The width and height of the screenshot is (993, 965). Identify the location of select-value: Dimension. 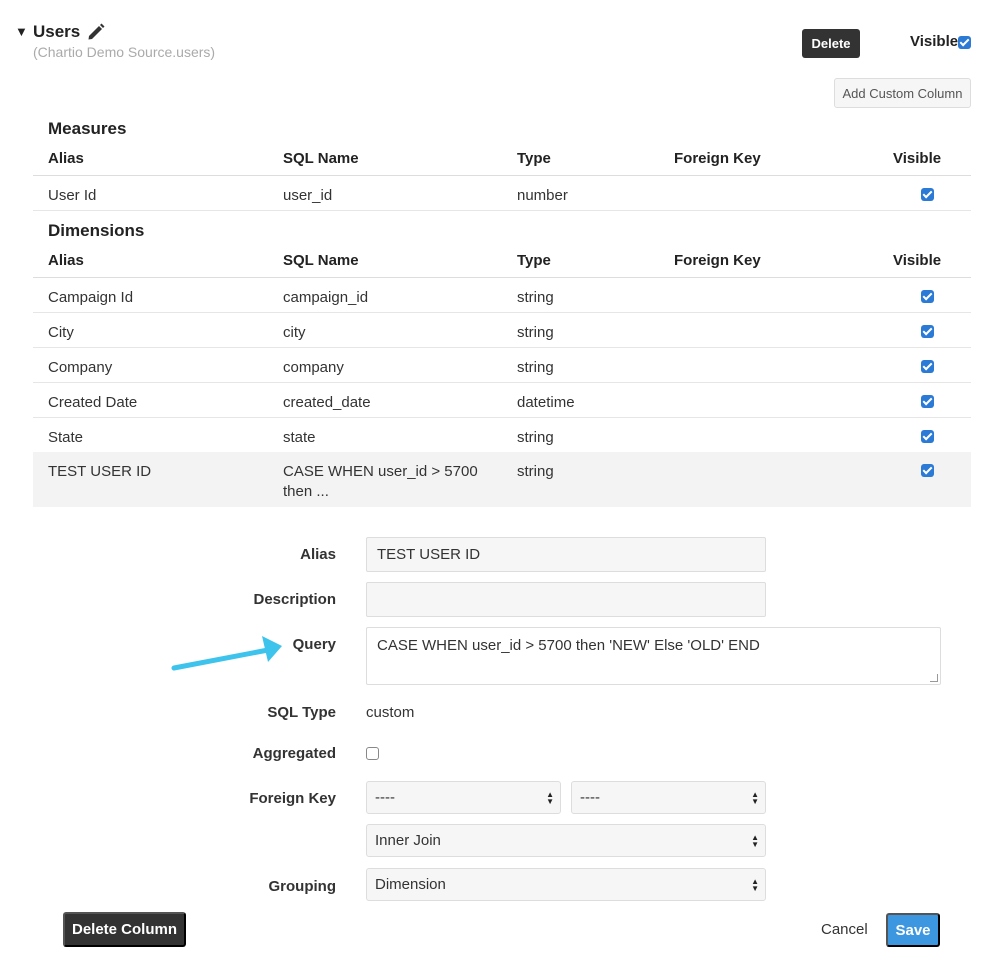
(410, 884).